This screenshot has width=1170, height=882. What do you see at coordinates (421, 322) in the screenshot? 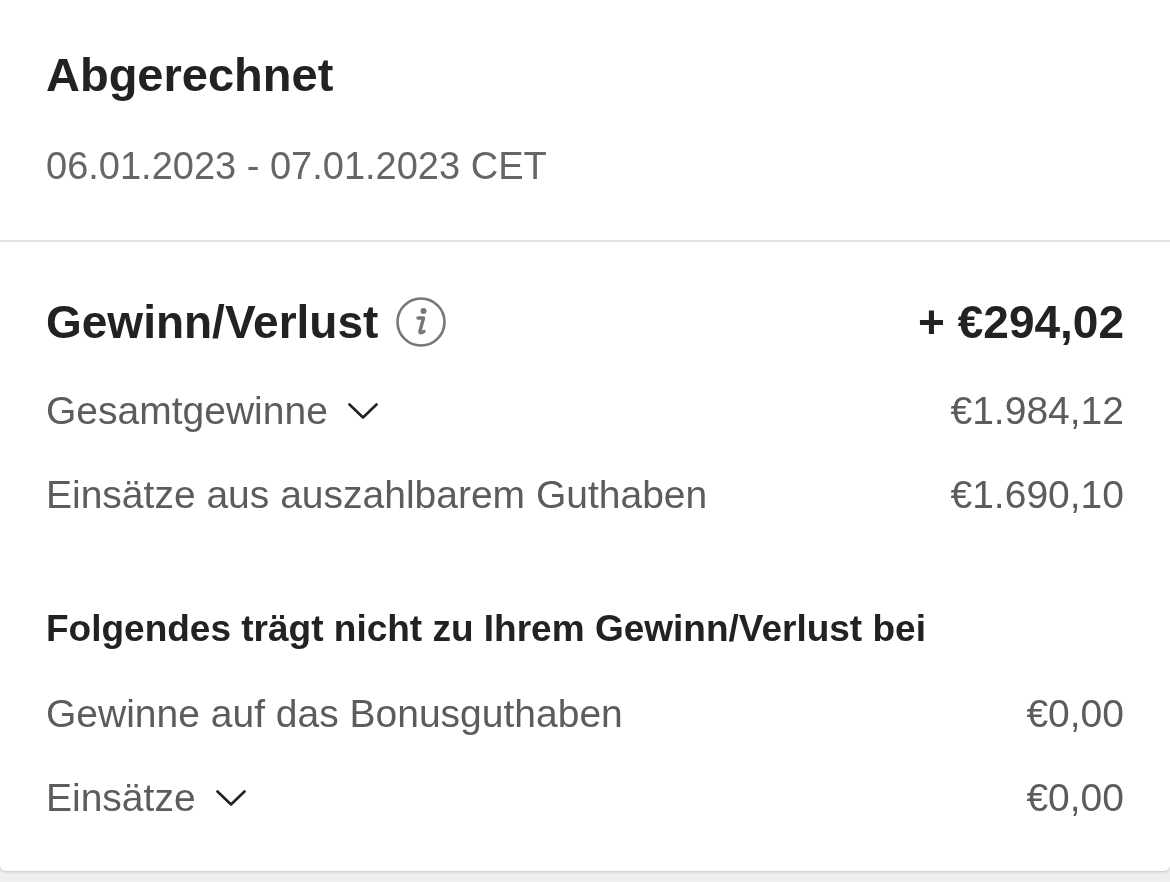
I see `info-icon` at bounding box center [421, 322].